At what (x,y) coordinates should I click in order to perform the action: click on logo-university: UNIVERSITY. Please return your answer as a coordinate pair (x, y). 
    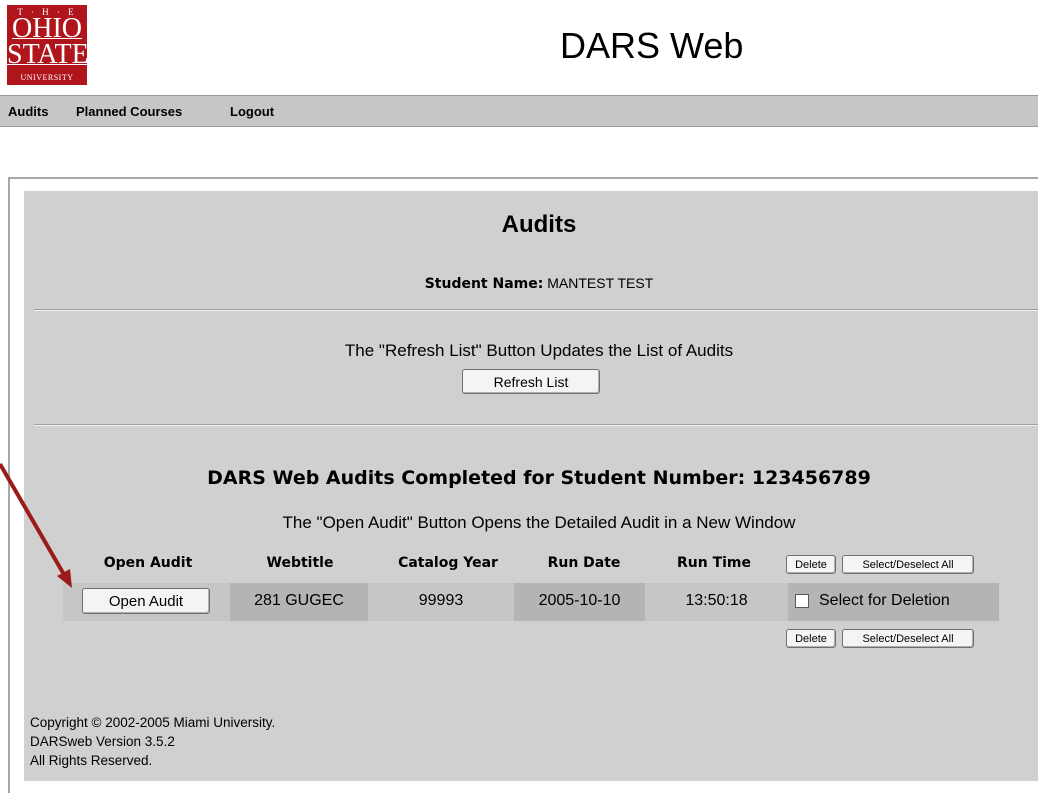
    Looking at the image, I should click on (47, 77).